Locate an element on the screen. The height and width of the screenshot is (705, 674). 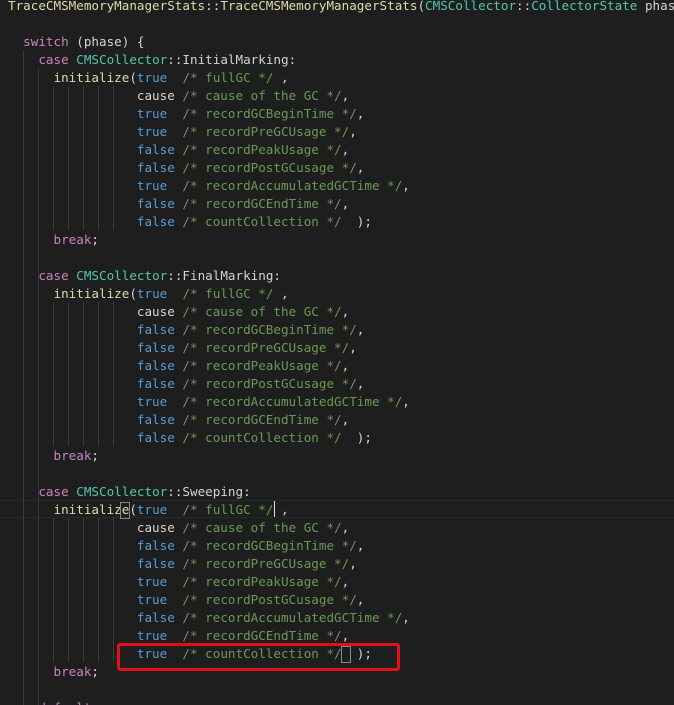
code-line: true /* recordPostGCusage */, is located at coordinates (186, 600).